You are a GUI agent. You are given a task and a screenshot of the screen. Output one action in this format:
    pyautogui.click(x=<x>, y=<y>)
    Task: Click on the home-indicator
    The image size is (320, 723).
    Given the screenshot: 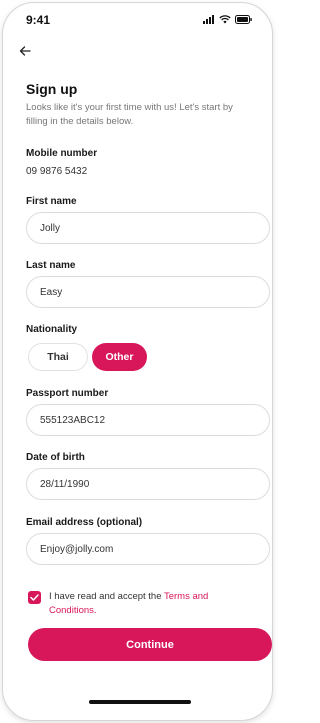 What is the action you would take?
    pyautogui.click(x=140, y=702)
    